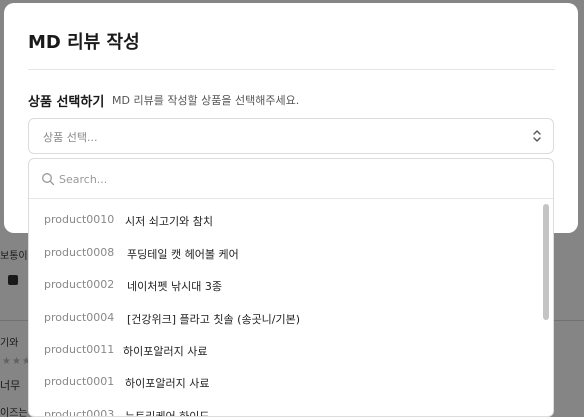 This screenshot has height=419, width=584. I want to click on product-option: product0004 [건강위크] 플라고 칫솔 (송곳니/기본), so click(284, 318).